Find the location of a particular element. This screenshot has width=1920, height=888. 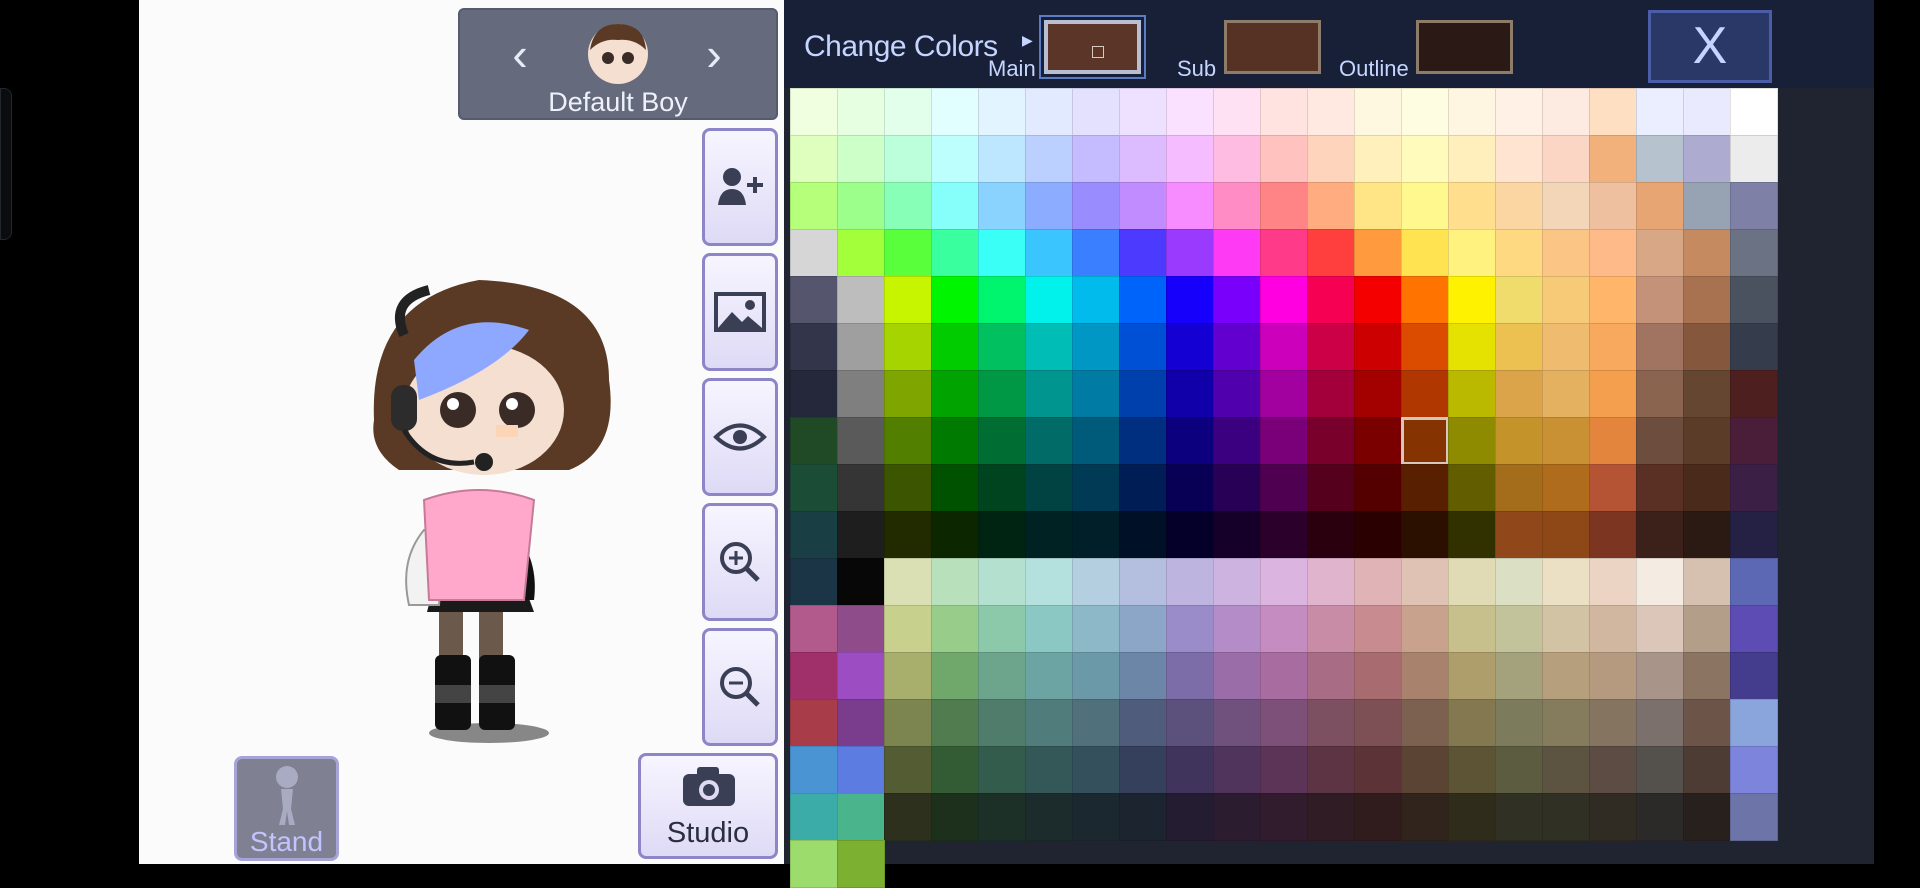

main-color-swatch is located at coordinates (1092, 47).